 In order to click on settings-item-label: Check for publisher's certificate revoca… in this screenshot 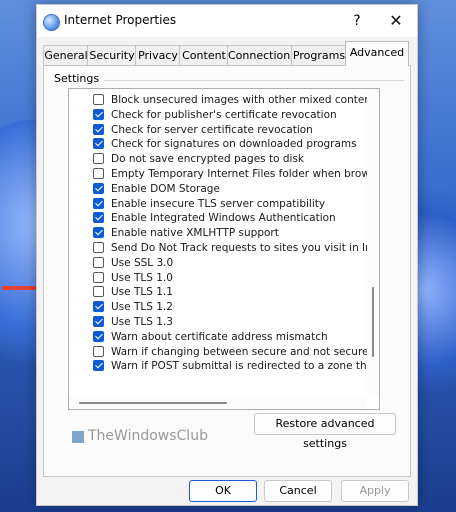, I will do `click(224, 114)`.